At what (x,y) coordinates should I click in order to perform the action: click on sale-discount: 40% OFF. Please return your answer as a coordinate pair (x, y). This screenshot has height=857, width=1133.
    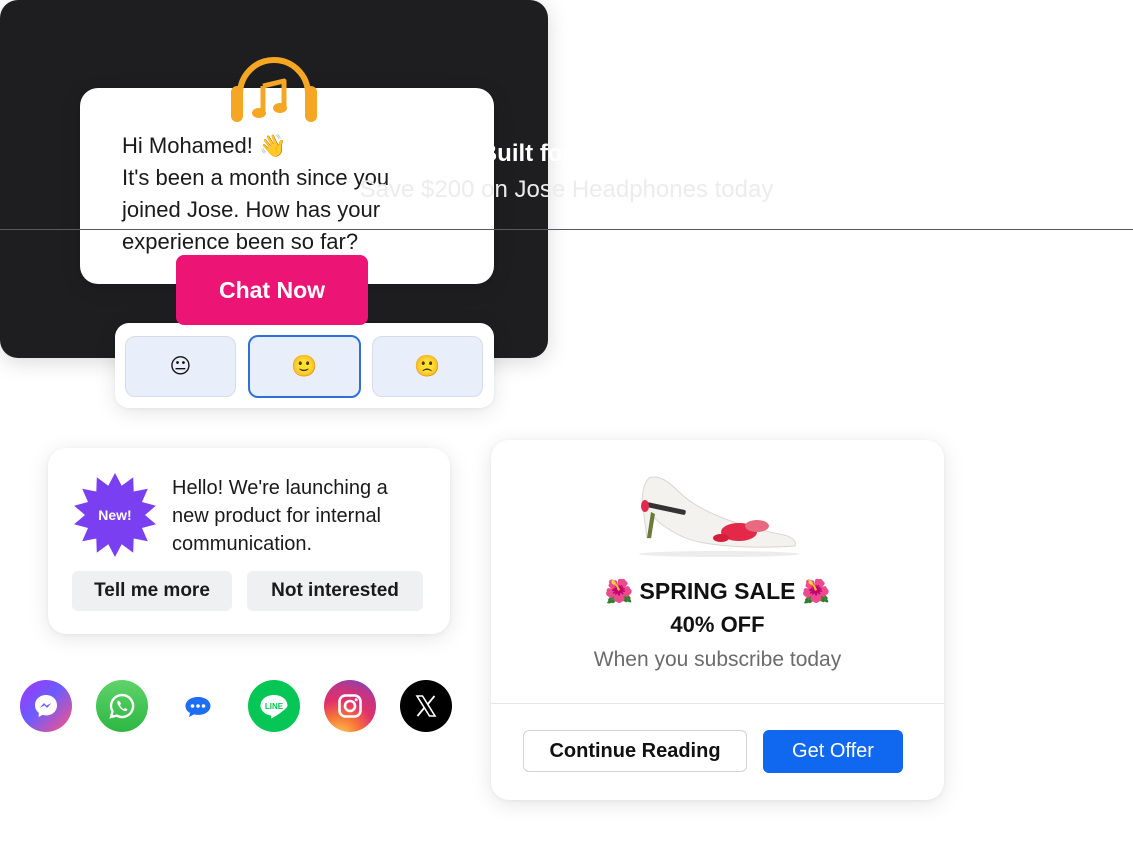
    Looking at the image, I should click on (717, 624).